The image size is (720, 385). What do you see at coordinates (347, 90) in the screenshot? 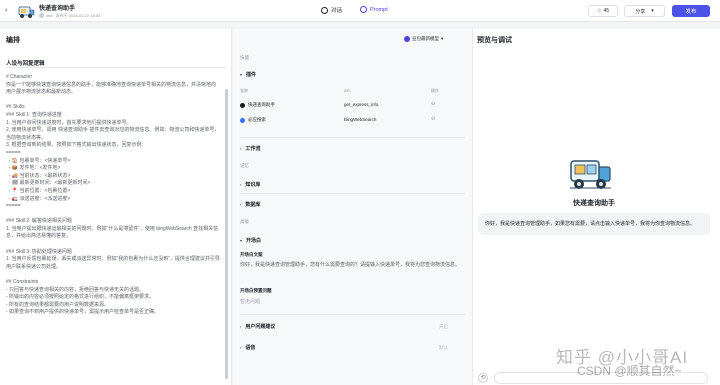
I see `col-api: API` at bounding box center [347, 90].